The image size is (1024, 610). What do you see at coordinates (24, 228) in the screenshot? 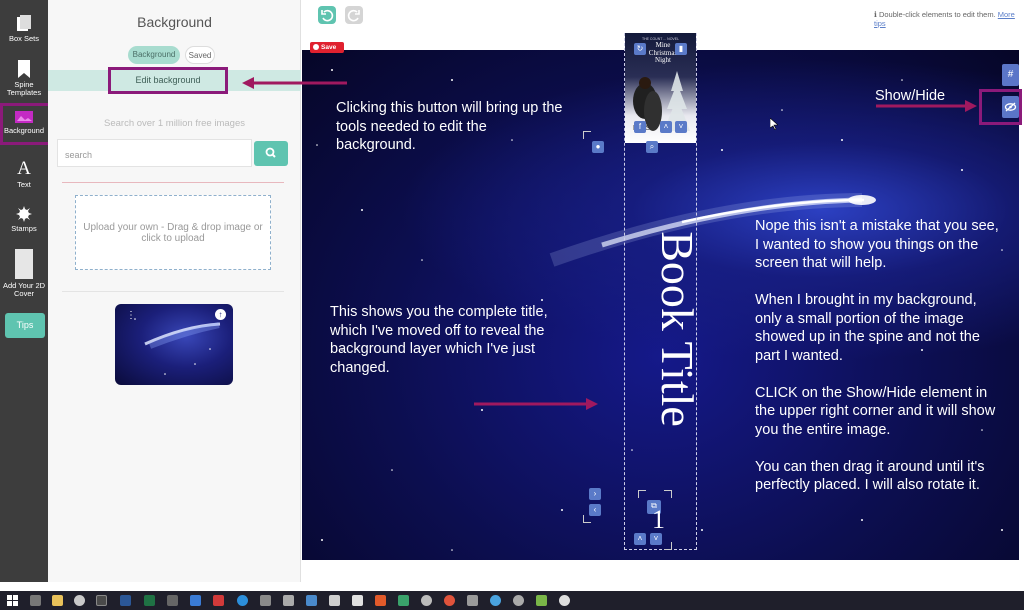
I see `toolbar-item-label: Stamps` at bounding box center [24, 228].